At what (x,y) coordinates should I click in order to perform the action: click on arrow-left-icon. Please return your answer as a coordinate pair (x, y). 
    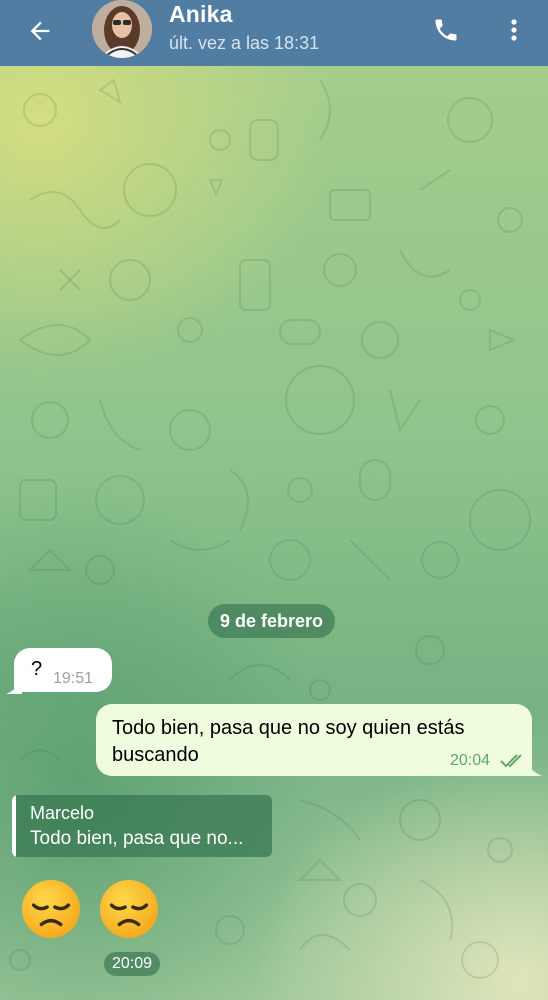
    Looking at the image, I should click on (40, 31).